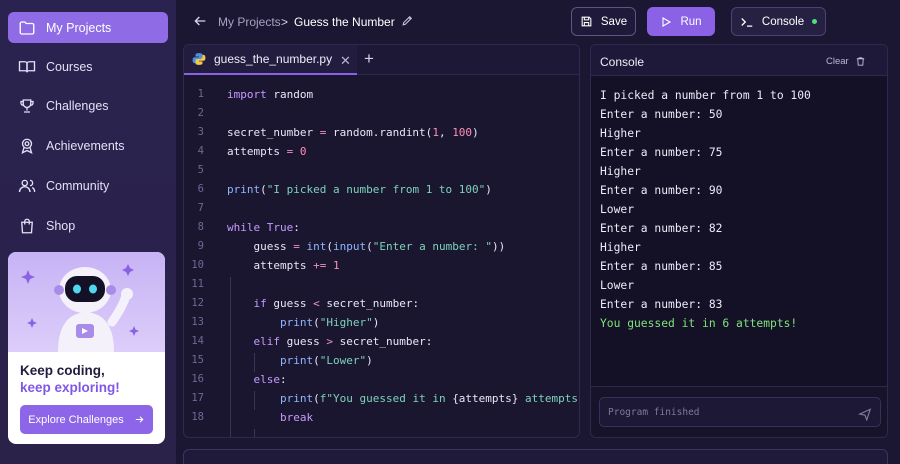 The image size is (900, 464). I want to click on page-title: Guess the Number, so click(344, 22).